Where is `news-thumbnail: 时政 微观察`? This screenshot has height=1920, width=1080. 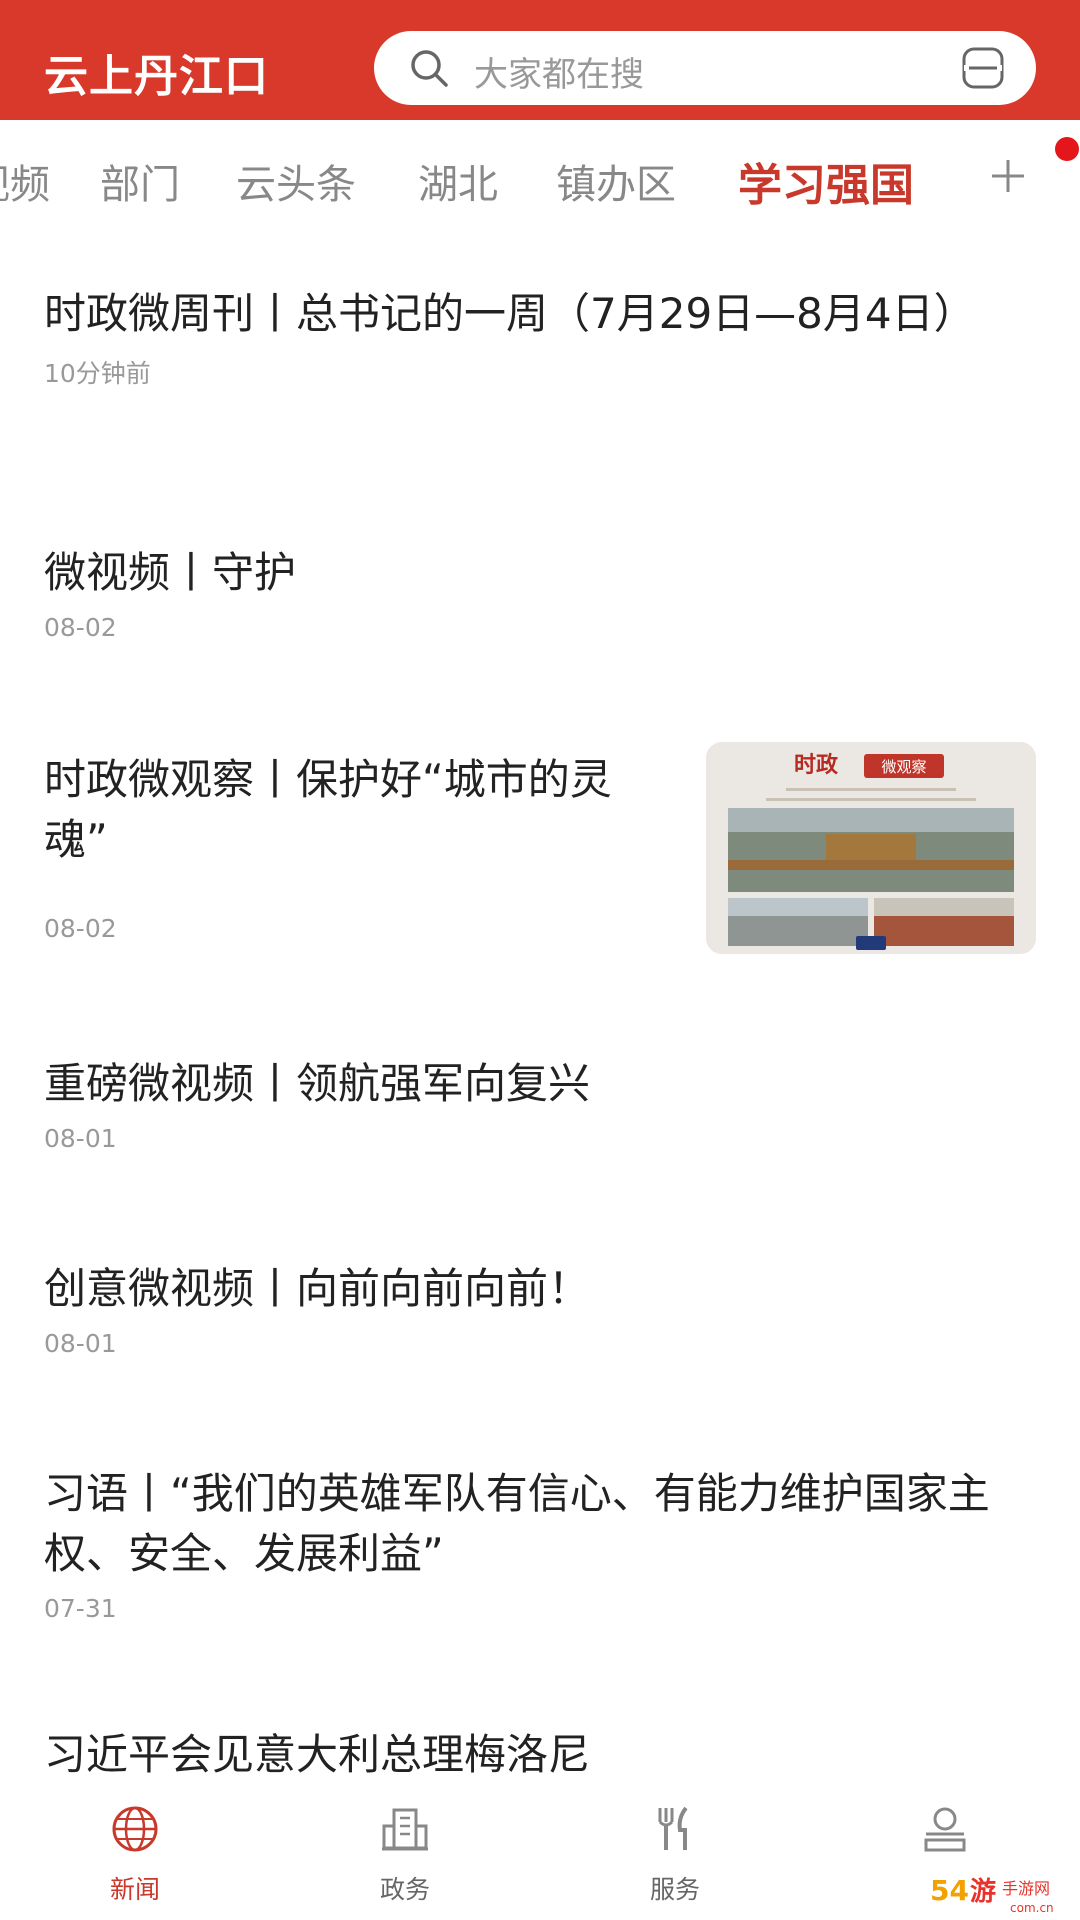 news-thumbnail: 时政 微观察 is located at coordinates (871, 848).